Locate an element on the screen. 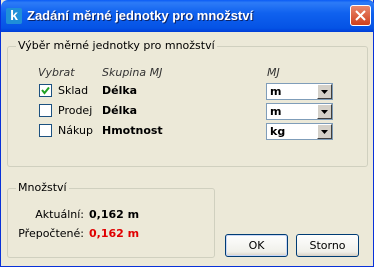  close-button is located at coordinates (360, 15).